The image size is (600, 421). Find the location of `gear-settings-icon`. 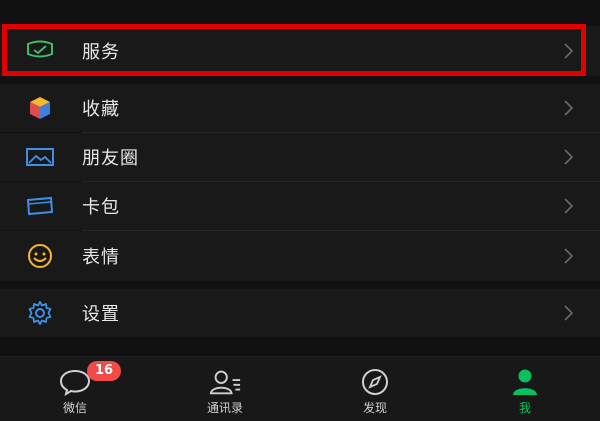

gear-settings-icon is located at coordinates (40, 313).